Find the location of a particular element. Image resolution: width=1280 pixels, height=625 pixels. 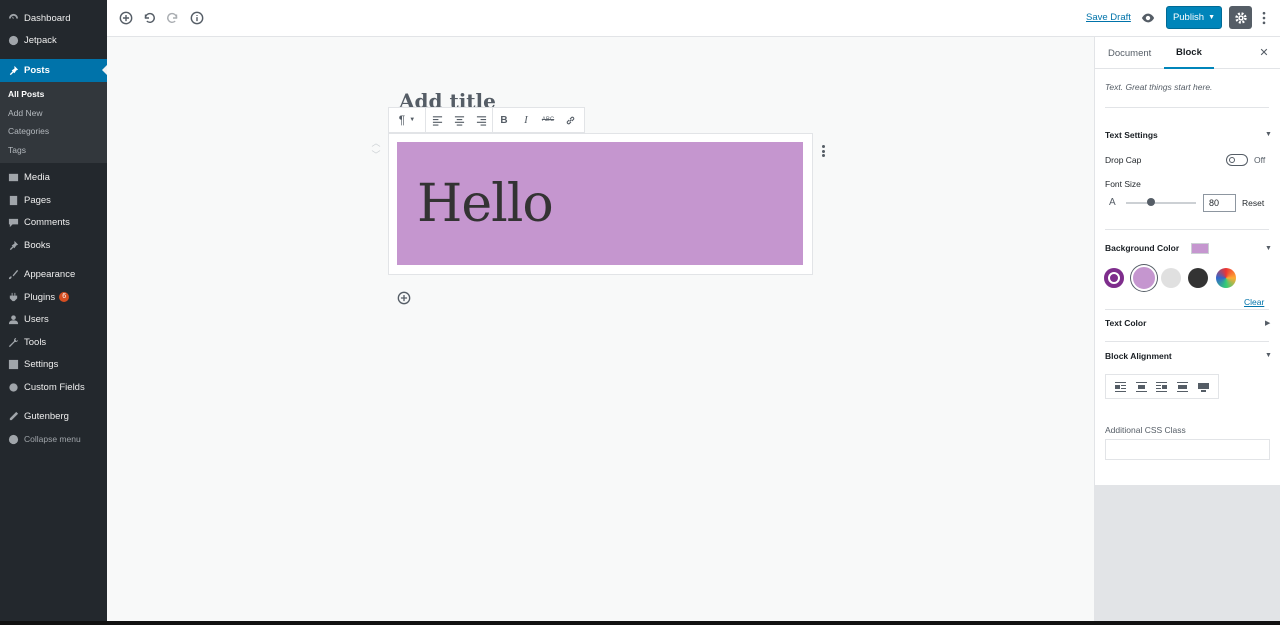

sidebar-item-custom-fields: Custom Fields is located at coordinates (53, 387).